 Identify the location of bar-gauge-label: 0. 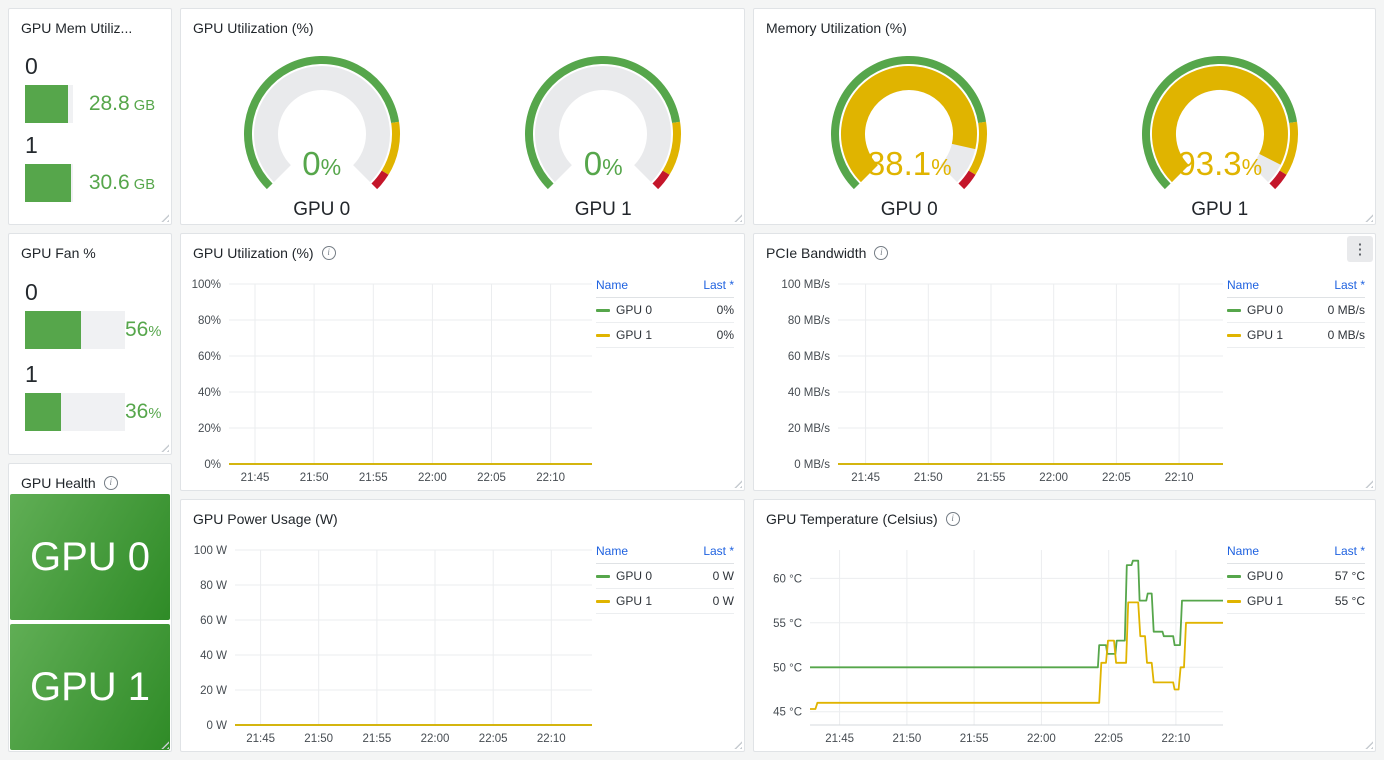
(31, 65).